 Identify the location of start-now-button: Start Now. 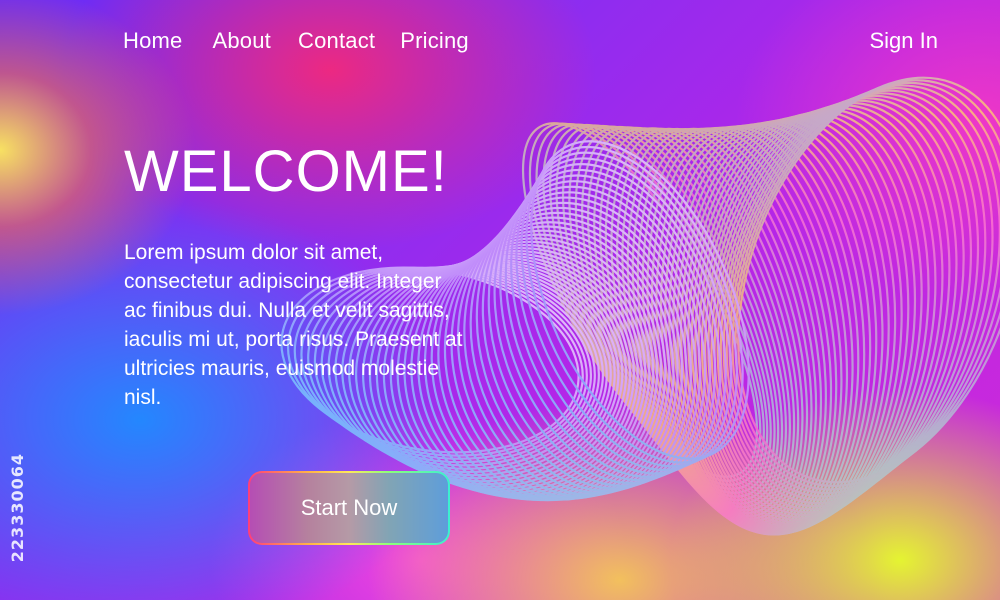
(349, 508).